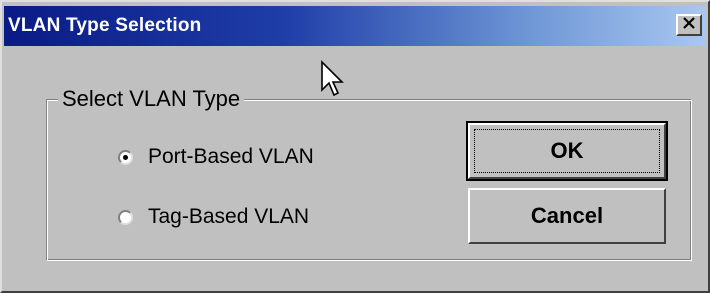 The image size is (710, 293). I want to click on radio-button-port-based, so click(125, 157).